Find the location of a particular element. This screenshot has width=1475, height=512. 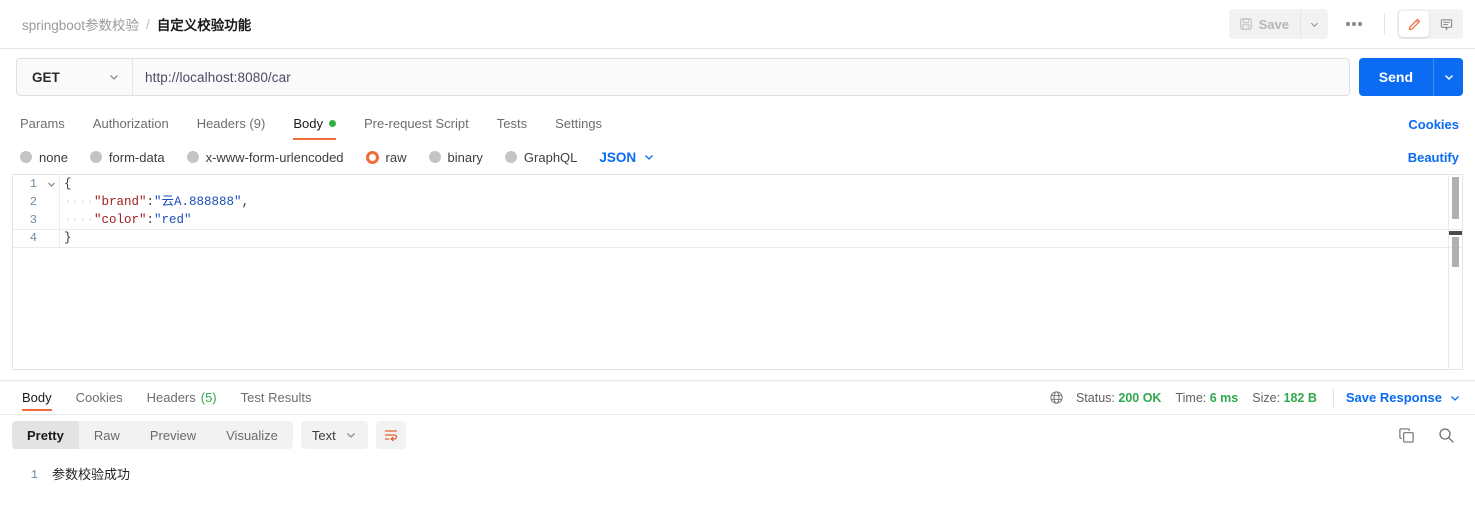

editor-line: 2 ····"brand":"云A.888888", is located at coordinates (737, 202).